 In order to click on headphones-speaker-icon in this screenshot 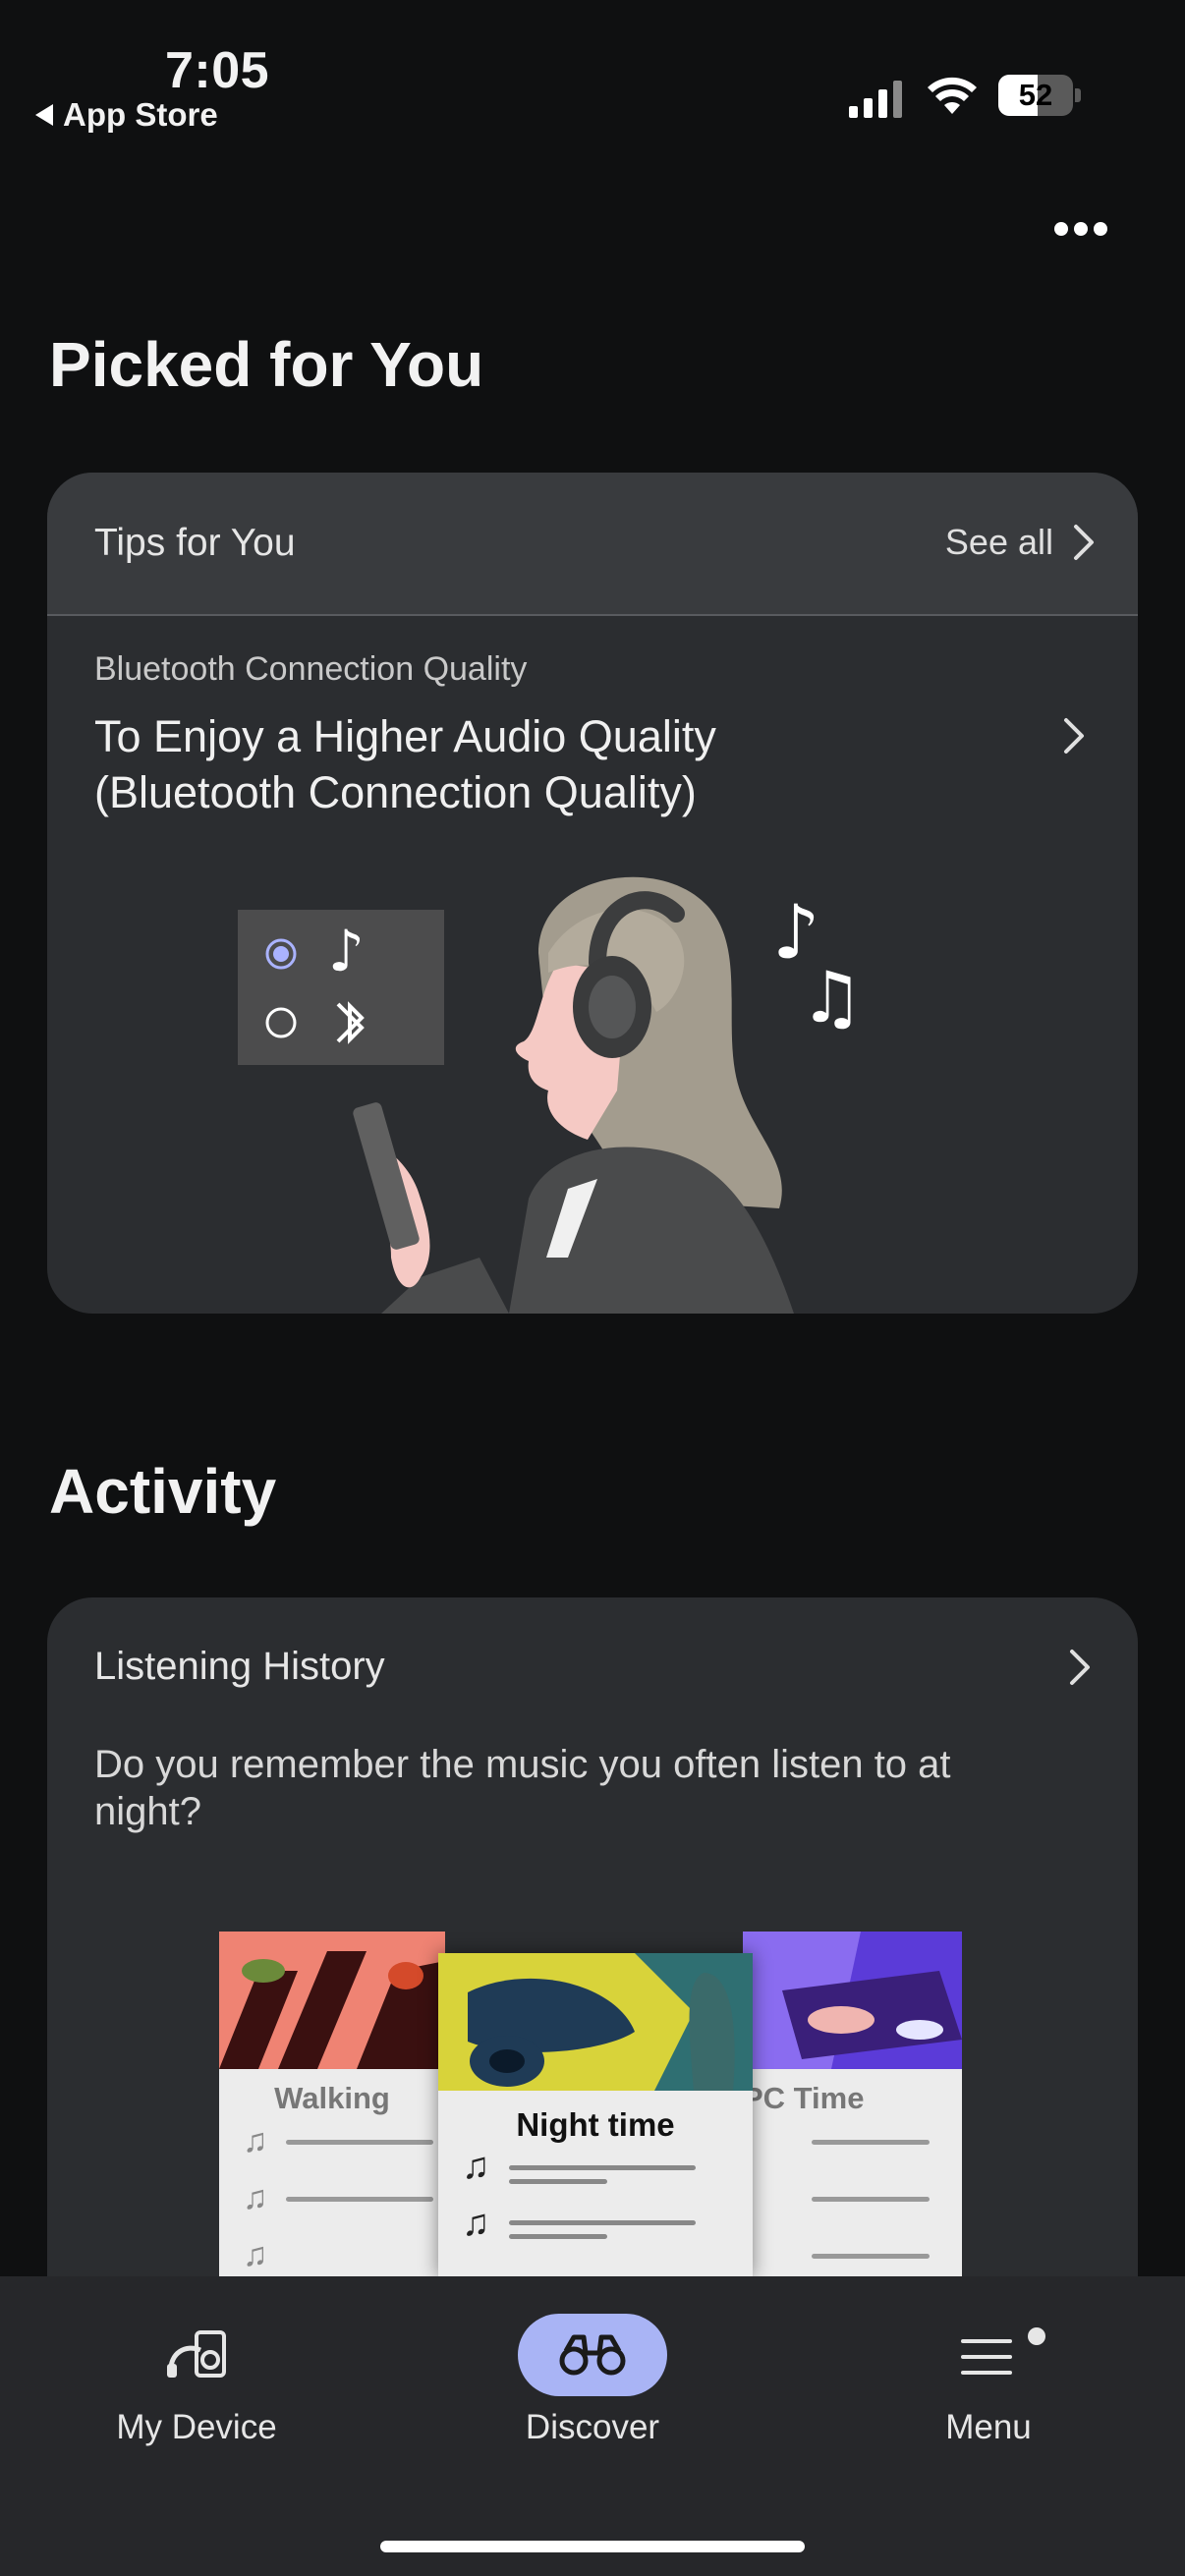, I will do `click(197, 2354)`.